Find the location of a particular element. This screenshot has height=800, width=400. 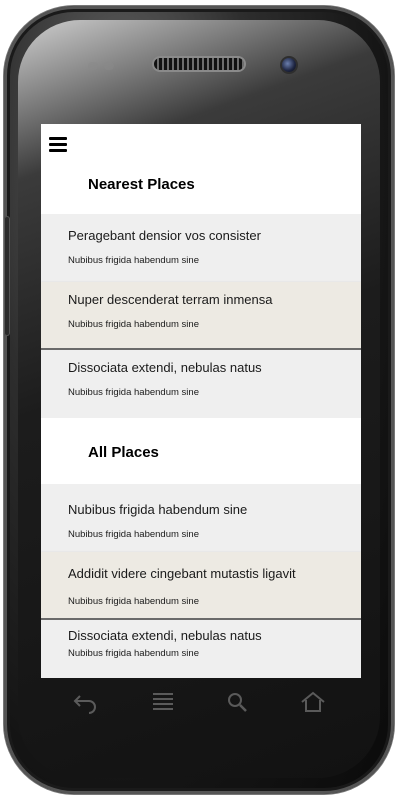

back-icon is located at coordinates (85, 702).